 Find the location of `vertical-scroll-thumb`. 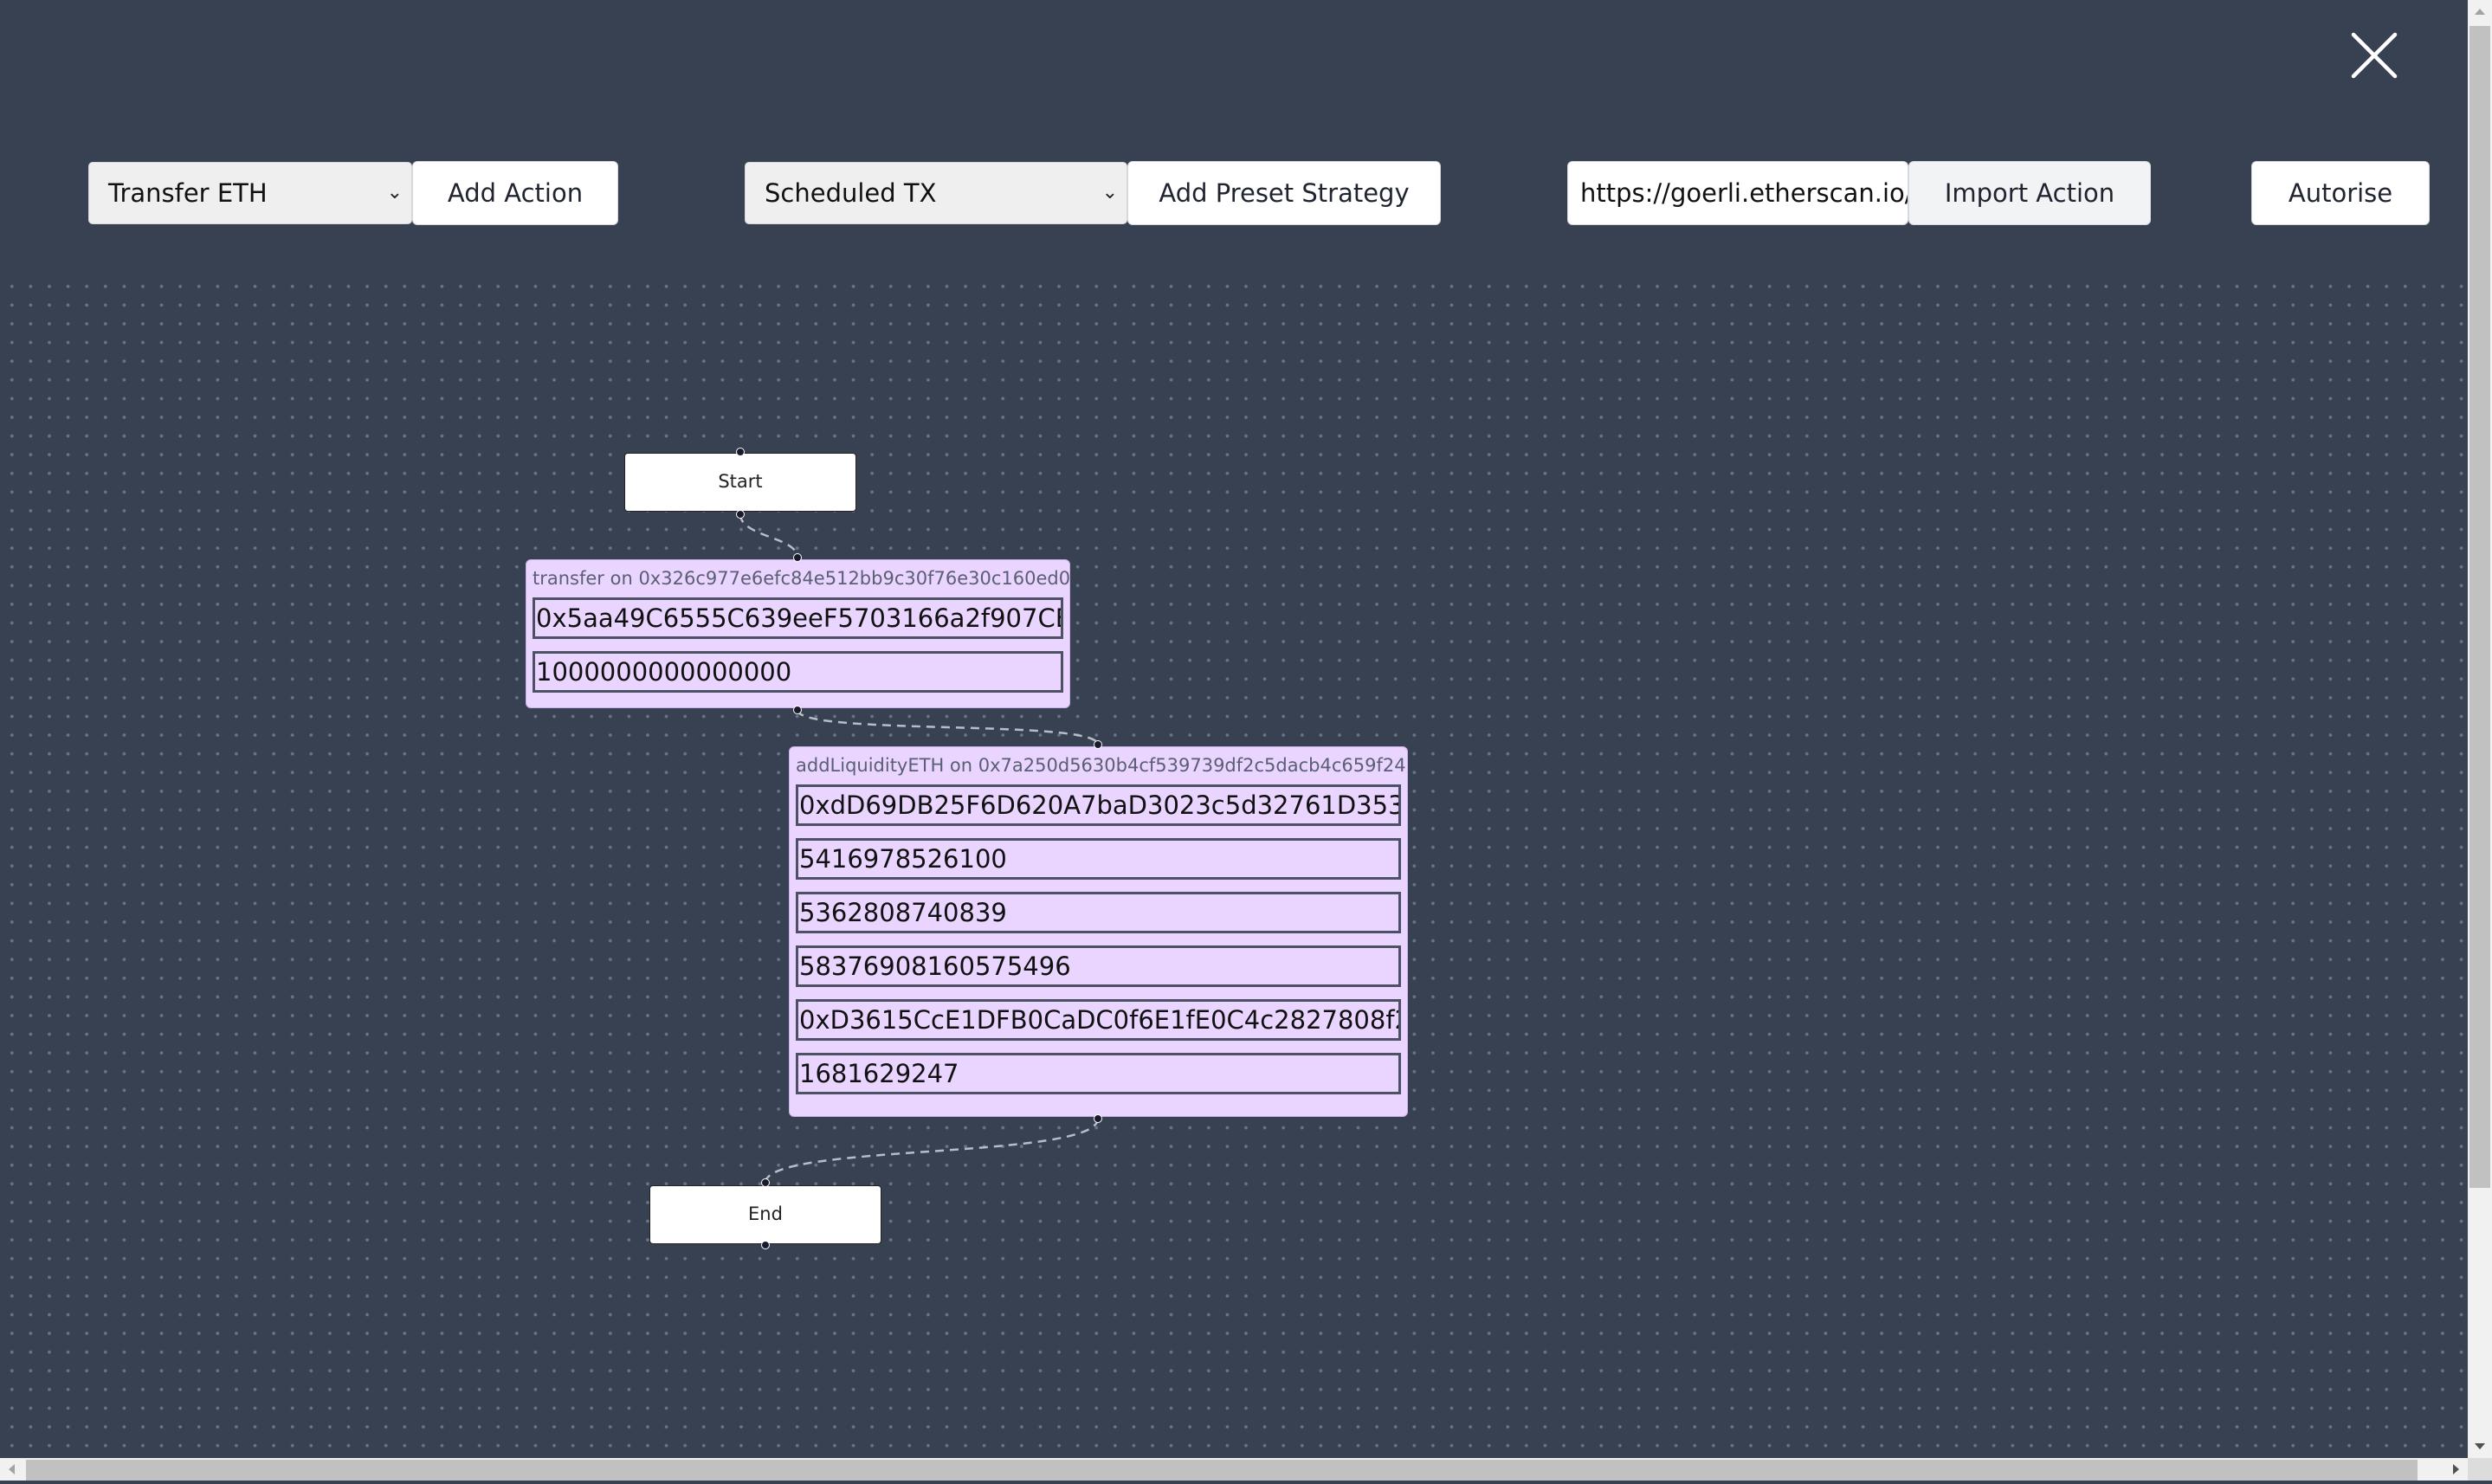

vertical-scroll-thumb is located at coordinates (2479, 607).